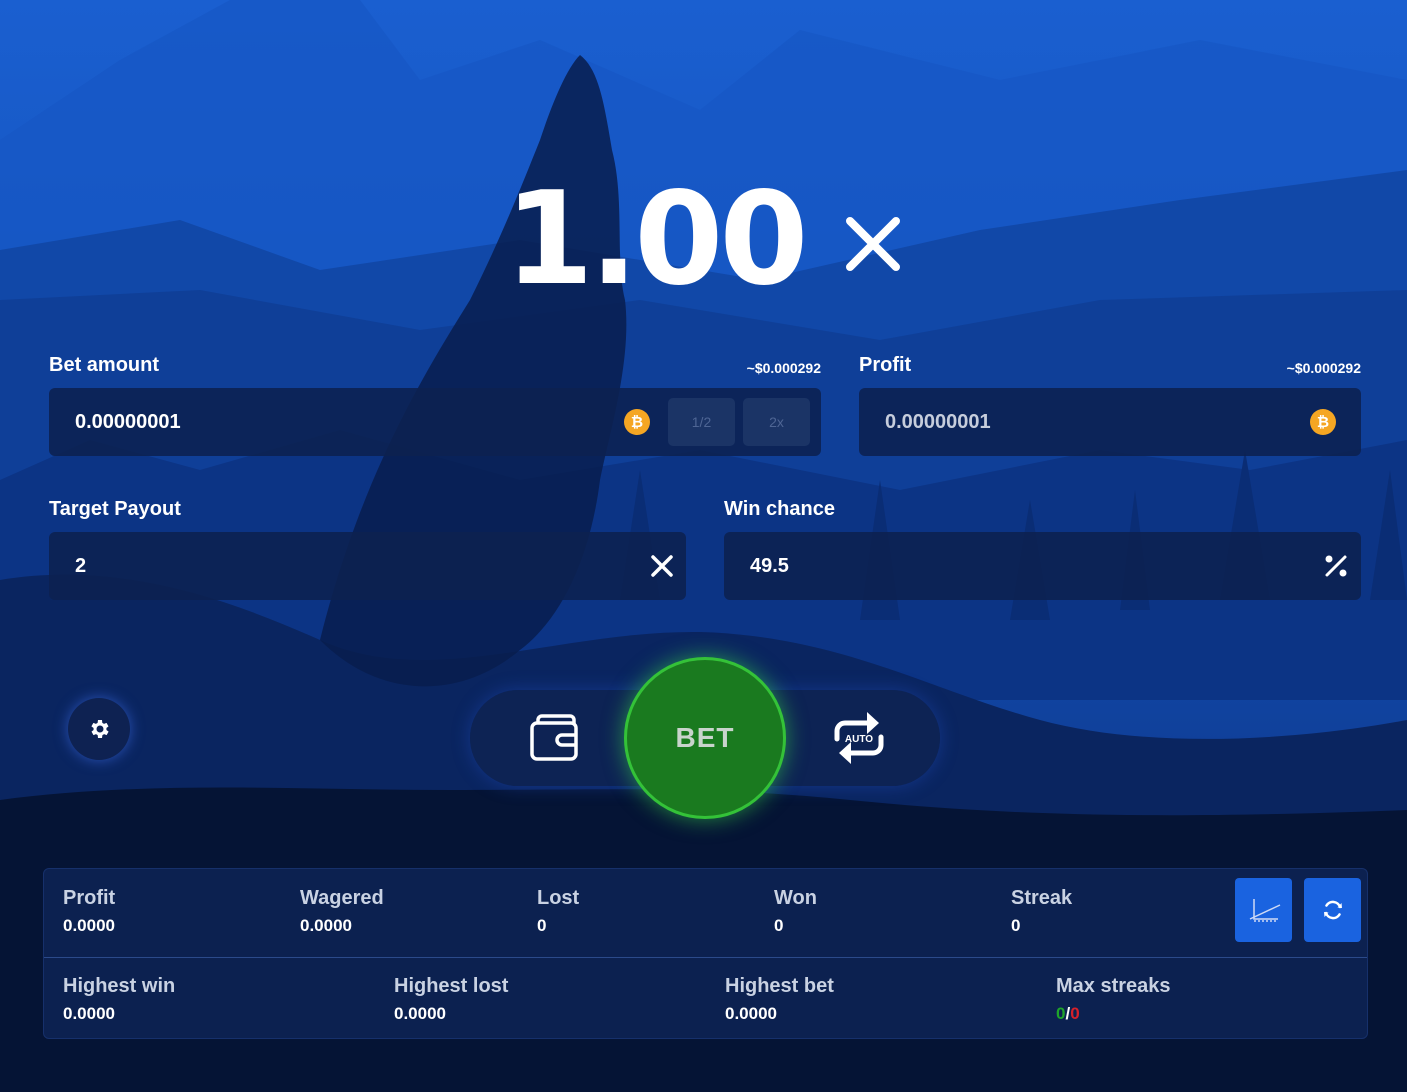 Image resolution: width=1407 pixels, height=1092 pixels. What do you see at coordinates (776, 422) in the screenshot?
I see `double-bet-button: 2x` at bounding box center [776, 422].